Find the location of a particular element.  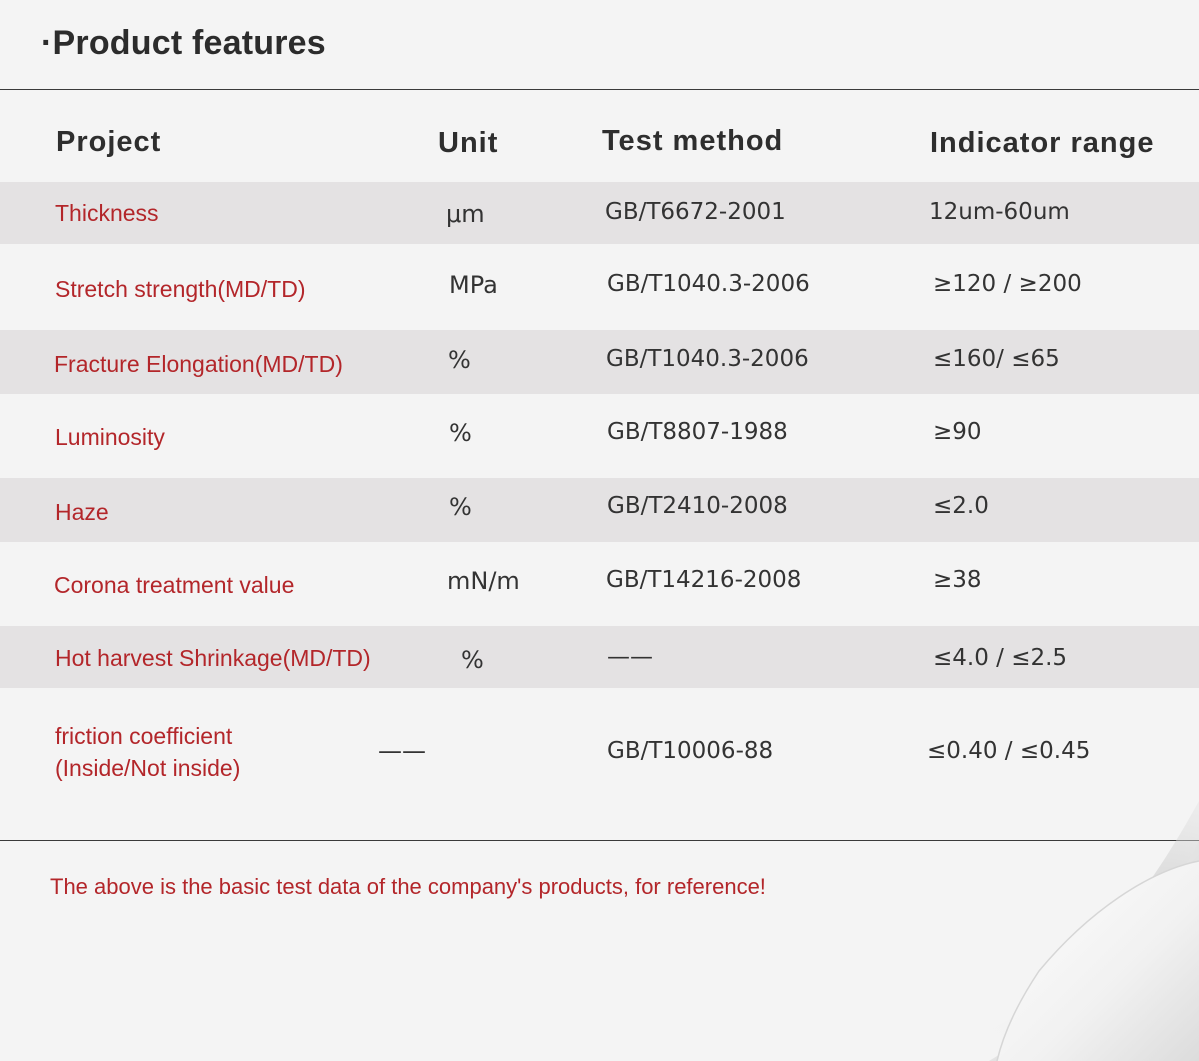

row-project: friction coefficient (Inside/Not inside) is located at coordinates (147, 752).